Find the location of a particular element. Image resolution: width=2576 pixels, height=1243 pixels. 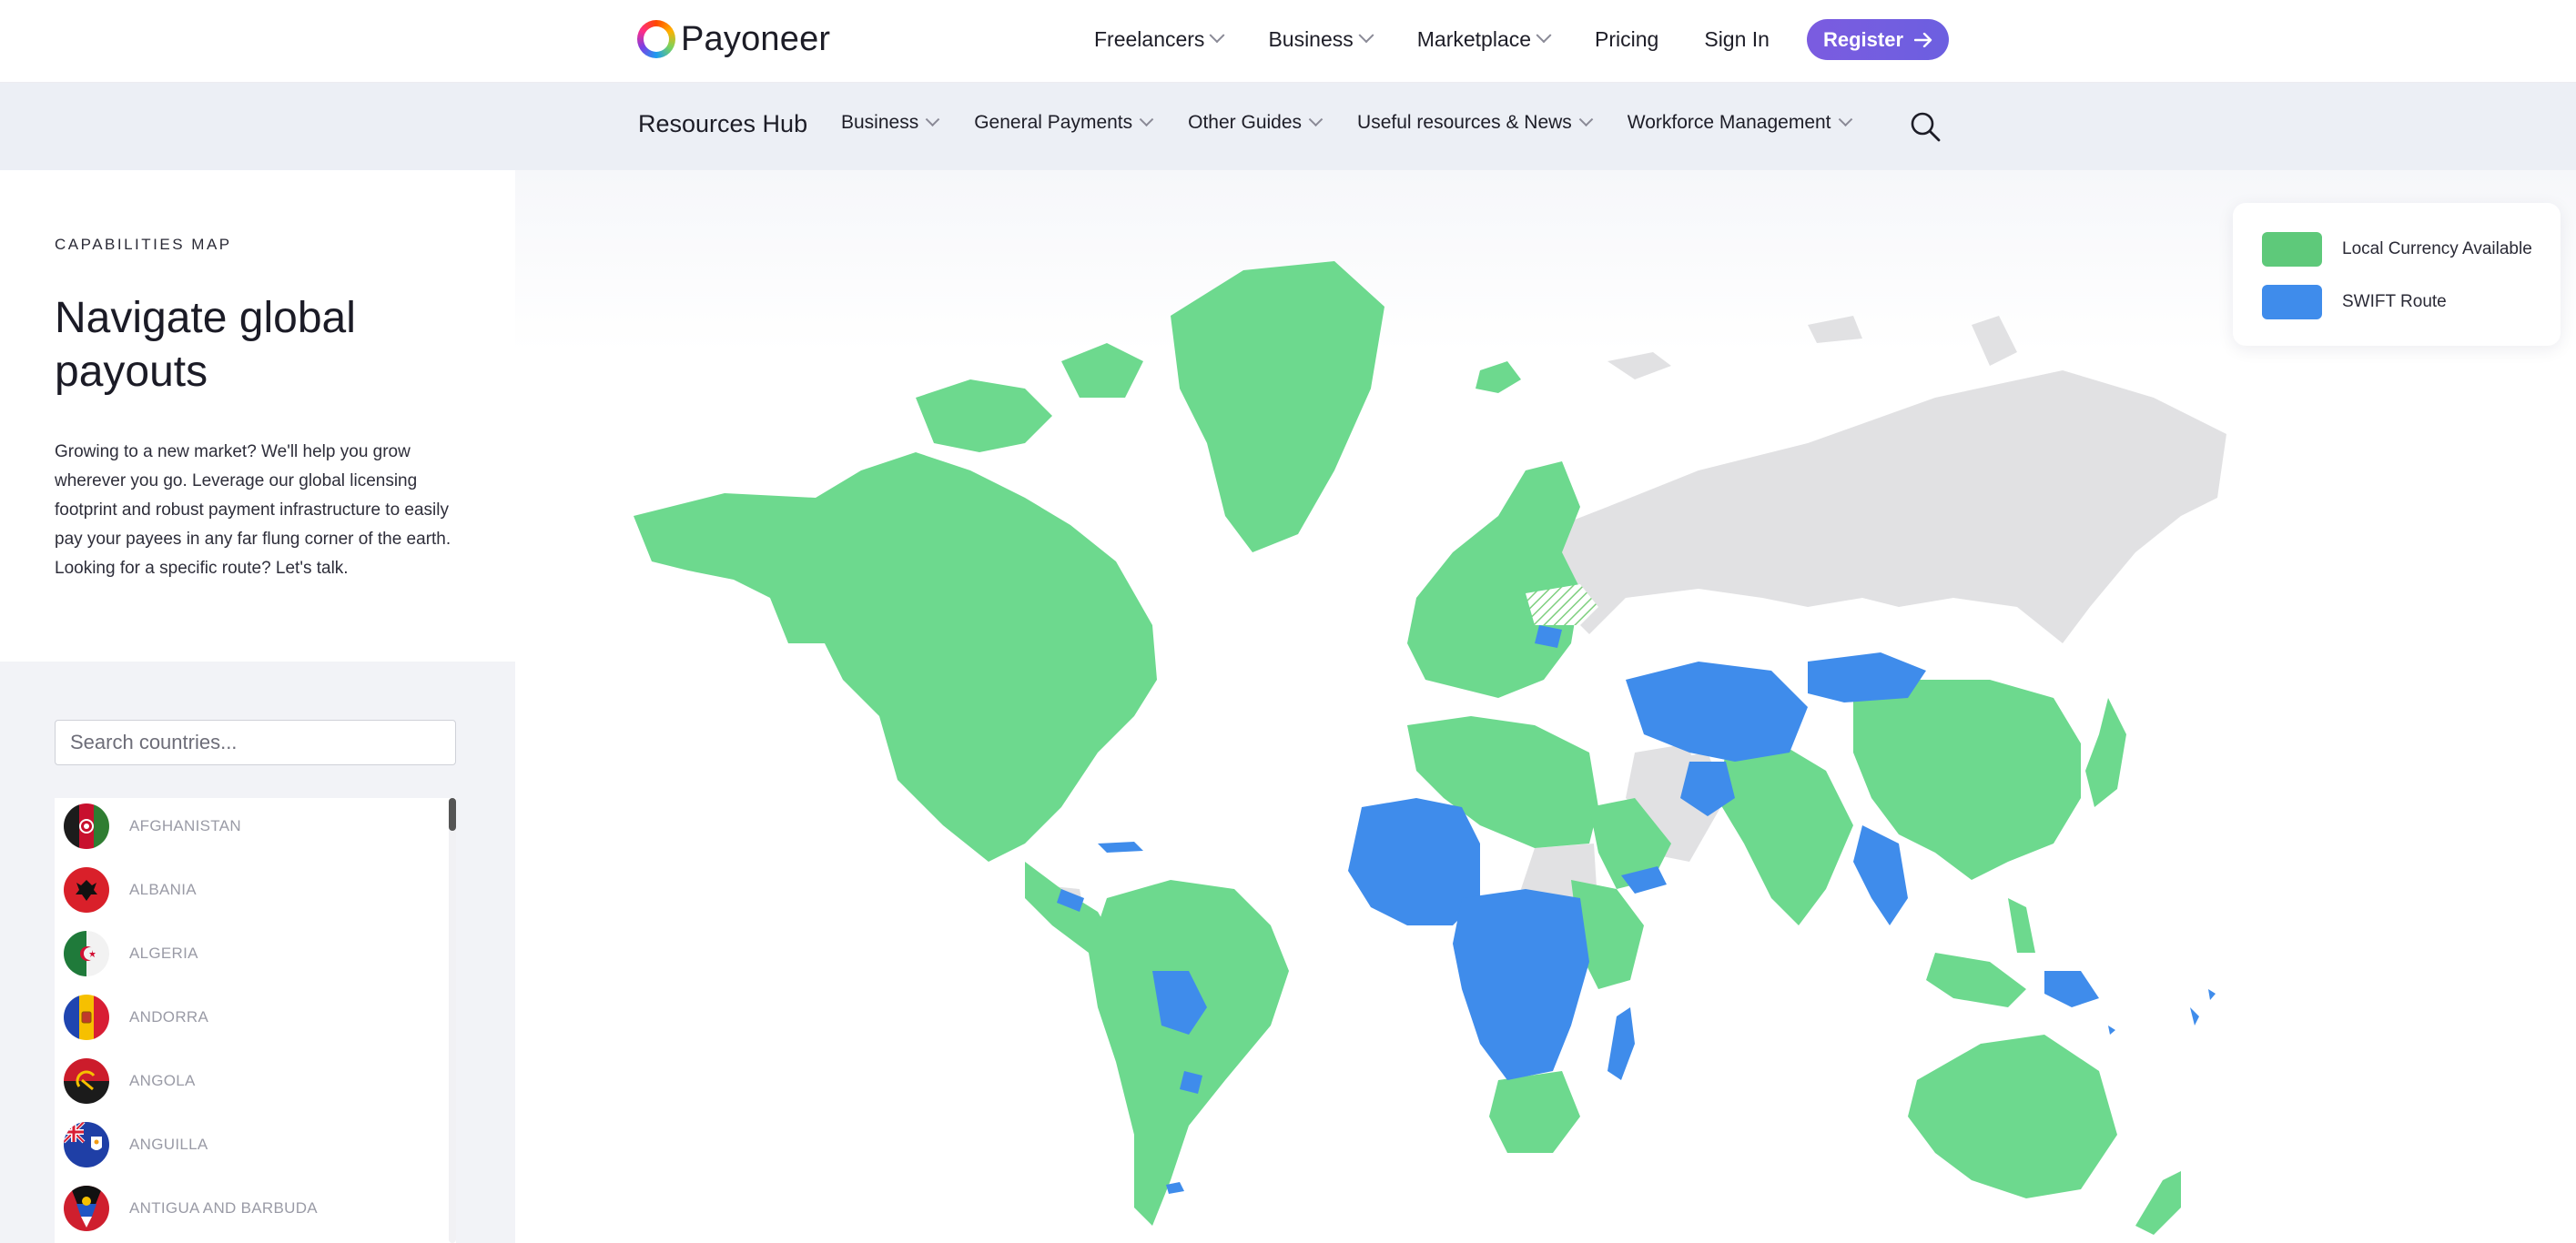

region-india is located at coordinates (1785, 834).